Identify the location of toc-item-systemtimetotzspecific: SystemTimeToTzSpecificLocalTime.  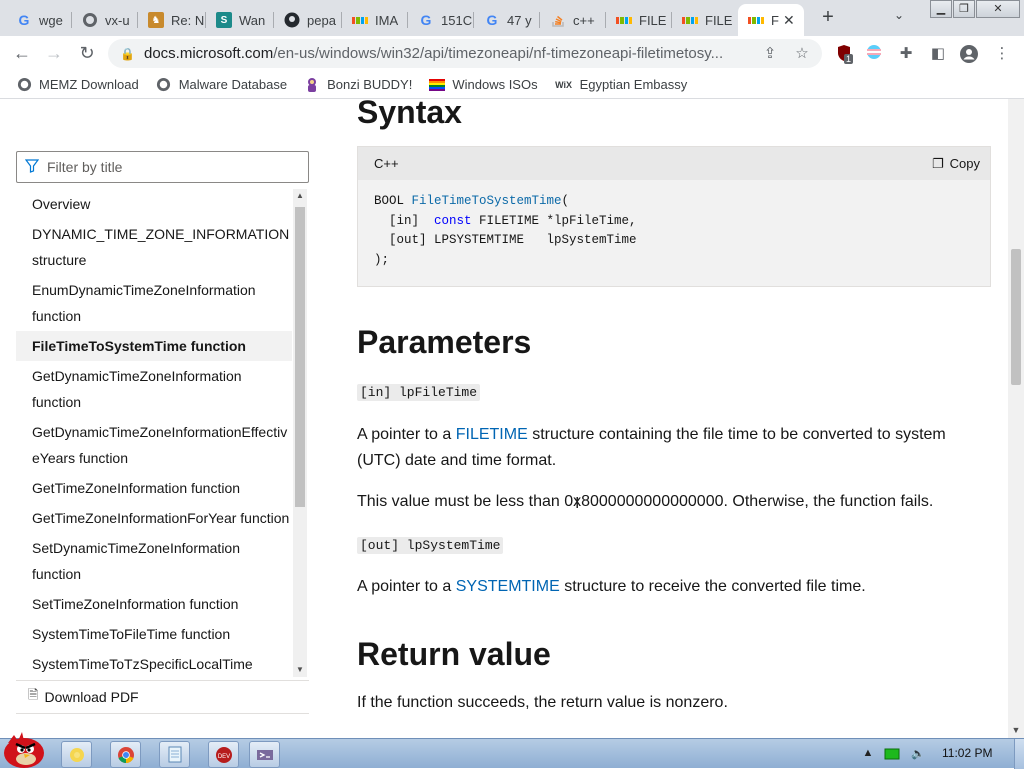
(154, 663).